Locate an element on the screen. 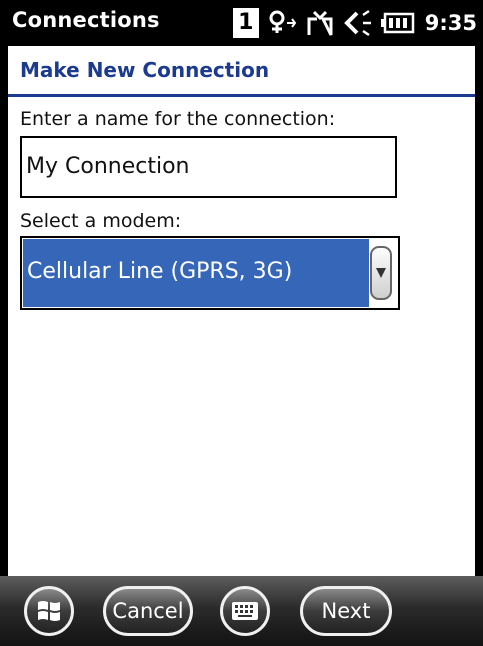 The image size is (483, 646). windows-start-icon is located at coordinates (49, 611).